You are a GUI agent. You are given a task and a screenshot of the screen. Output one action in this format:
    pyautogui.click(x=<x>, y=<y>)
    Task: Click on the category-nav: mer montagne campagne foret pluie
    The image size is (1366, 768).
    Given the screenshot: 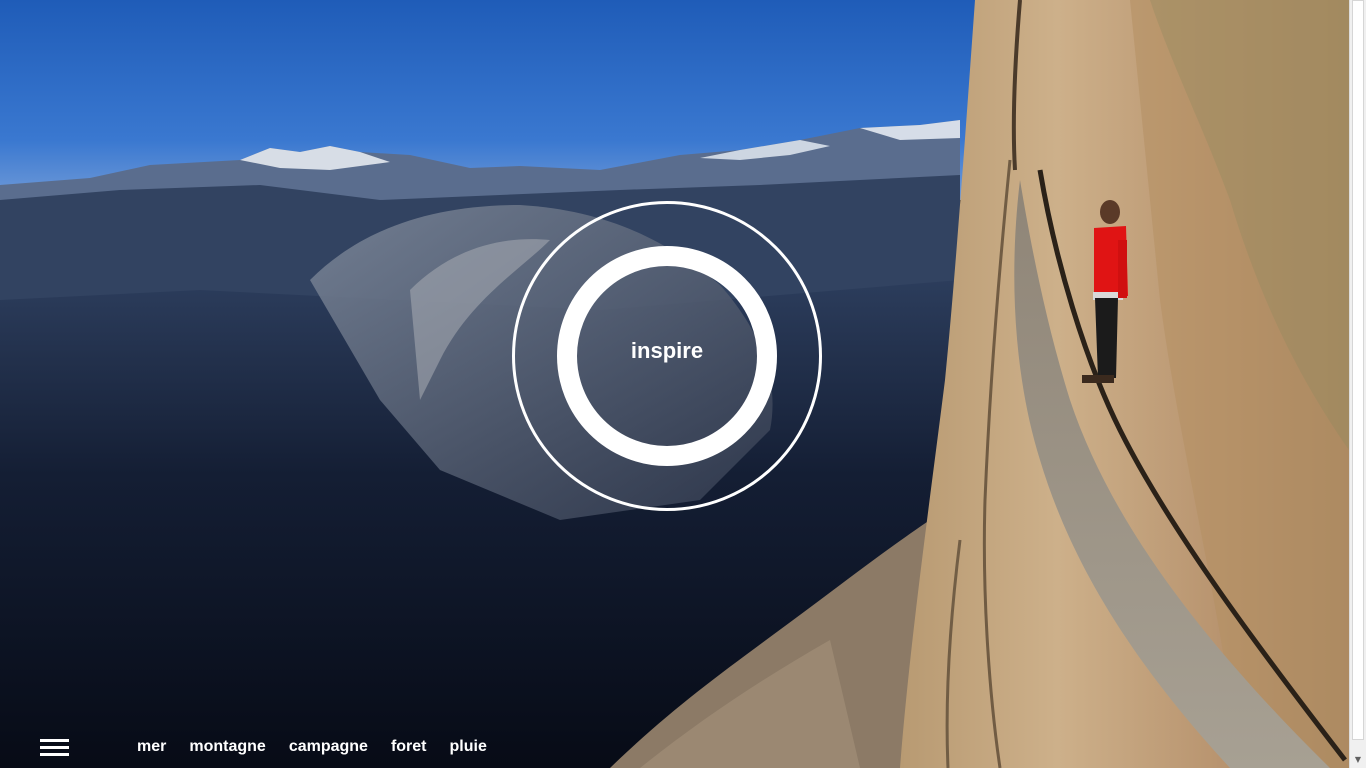 What is the action you would take?
    pyautogui.click(x=312, y=747)
    